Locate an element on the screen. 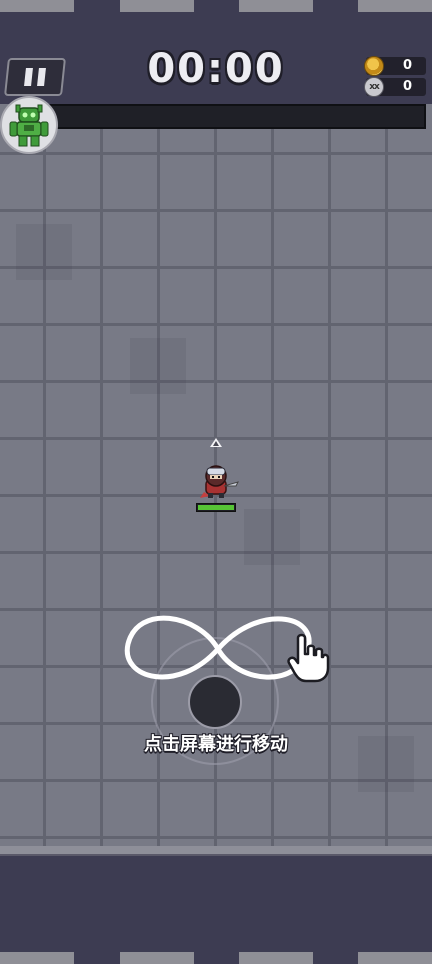 This screenshot has height=964, width=432. character-avatar is located at coordinates (29, 125).